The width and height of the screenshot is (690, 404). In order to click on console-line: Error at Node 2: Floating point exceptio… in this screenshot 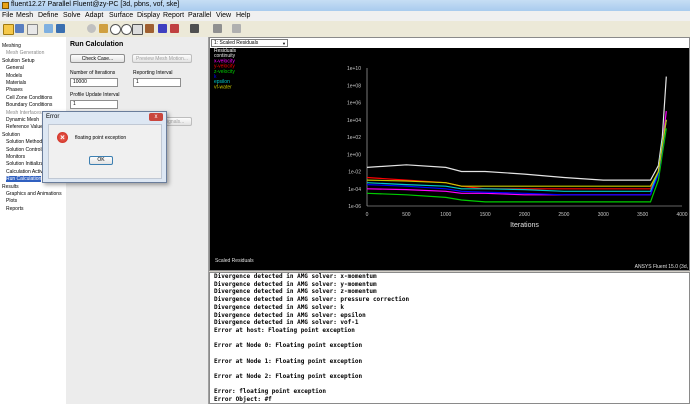, I will do `click(288, 377)`.